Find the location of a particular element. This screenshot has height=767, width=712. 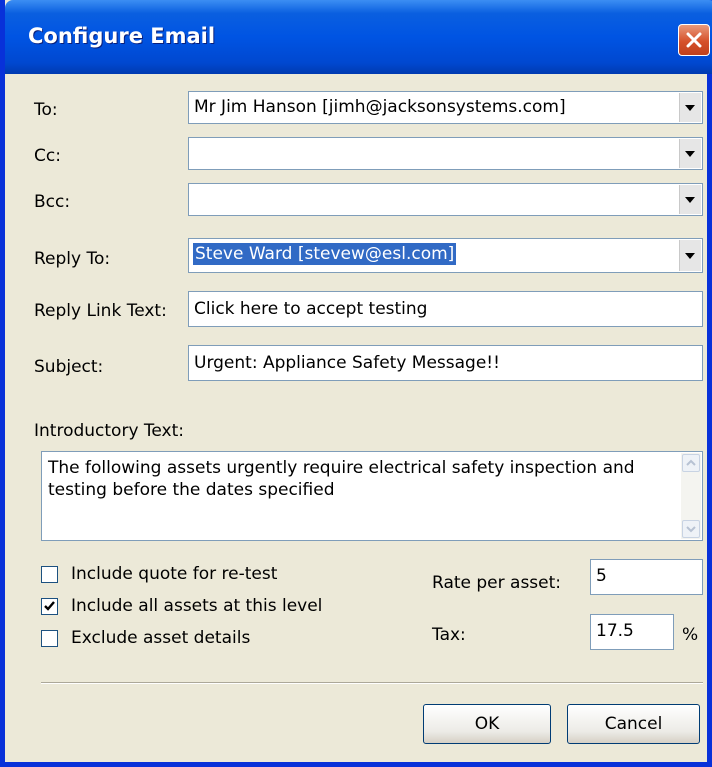

title-bar: Configure Email is located at coordinates (358, 37).